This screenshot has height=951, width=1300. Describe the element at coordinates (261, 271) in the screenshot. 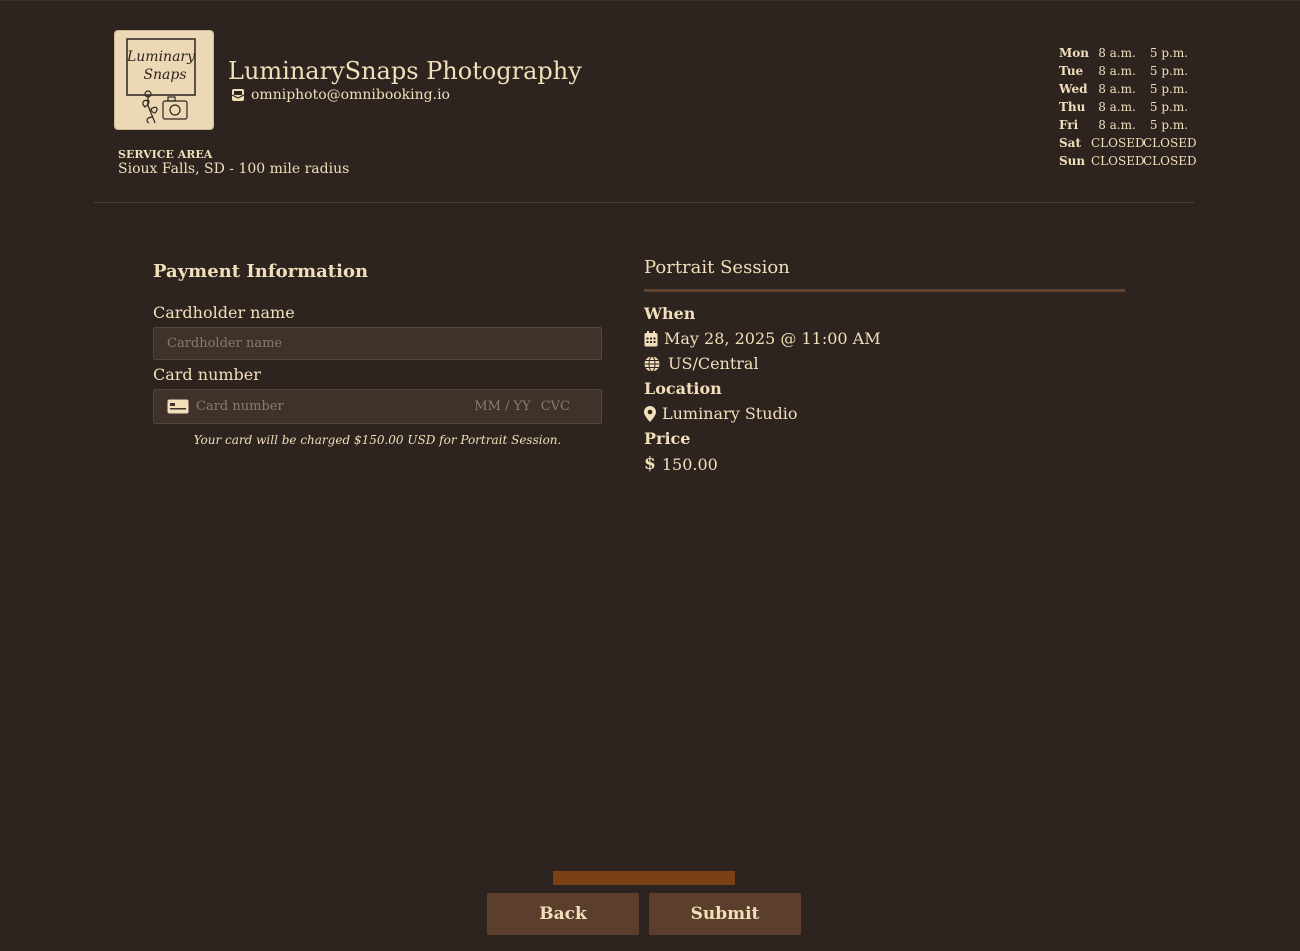

I see `payment-title: Payment Information` at that location.